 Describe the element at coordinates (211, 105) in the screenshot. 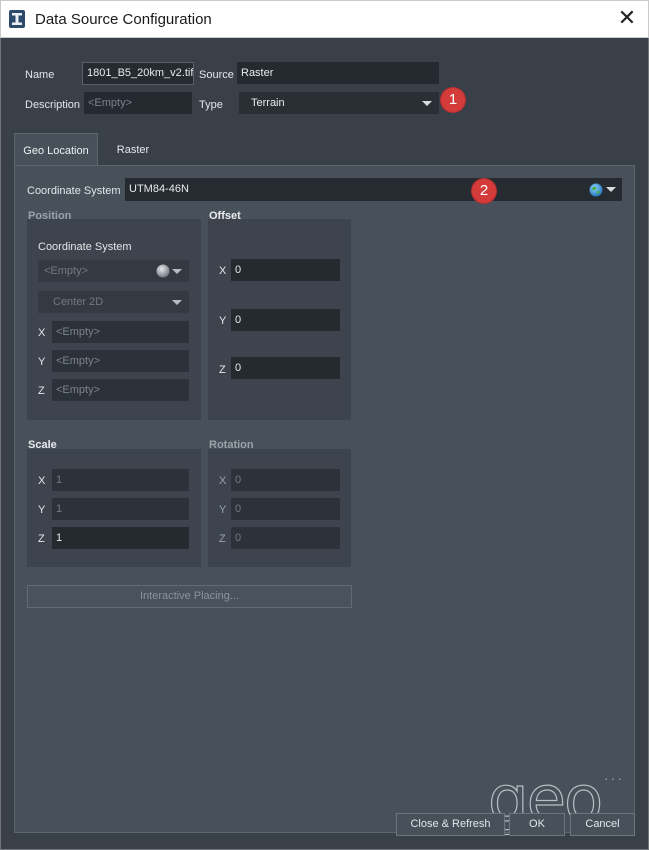

I see `type-label: Type` at that location.